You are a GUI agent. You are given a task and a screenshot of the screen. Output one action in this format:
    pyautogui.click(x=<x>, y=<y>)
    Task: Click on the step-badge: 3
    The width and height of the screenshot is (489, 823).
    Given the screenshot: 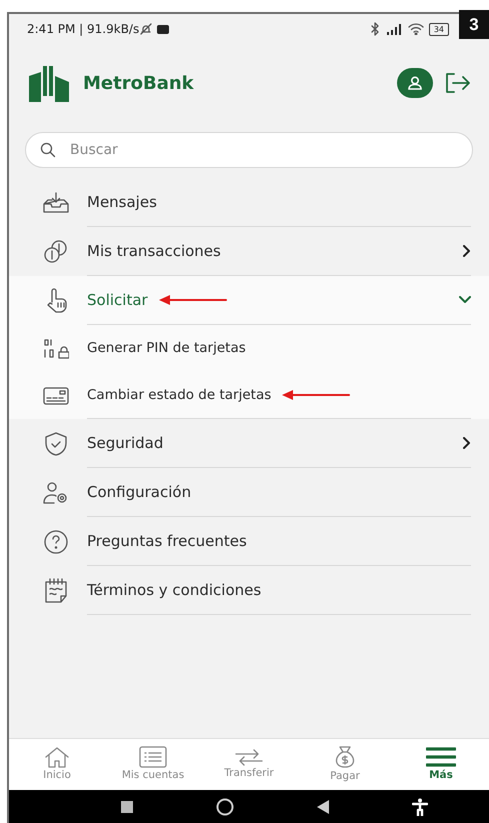 What is the action you would take?
    pyautogui.click(x=474, y=24)
    